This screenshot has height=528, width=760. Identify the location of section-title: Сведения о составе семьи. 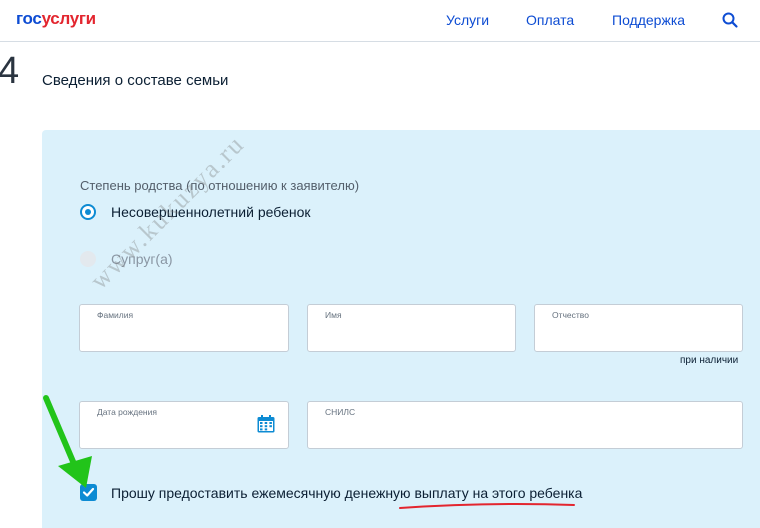
(135, 80).